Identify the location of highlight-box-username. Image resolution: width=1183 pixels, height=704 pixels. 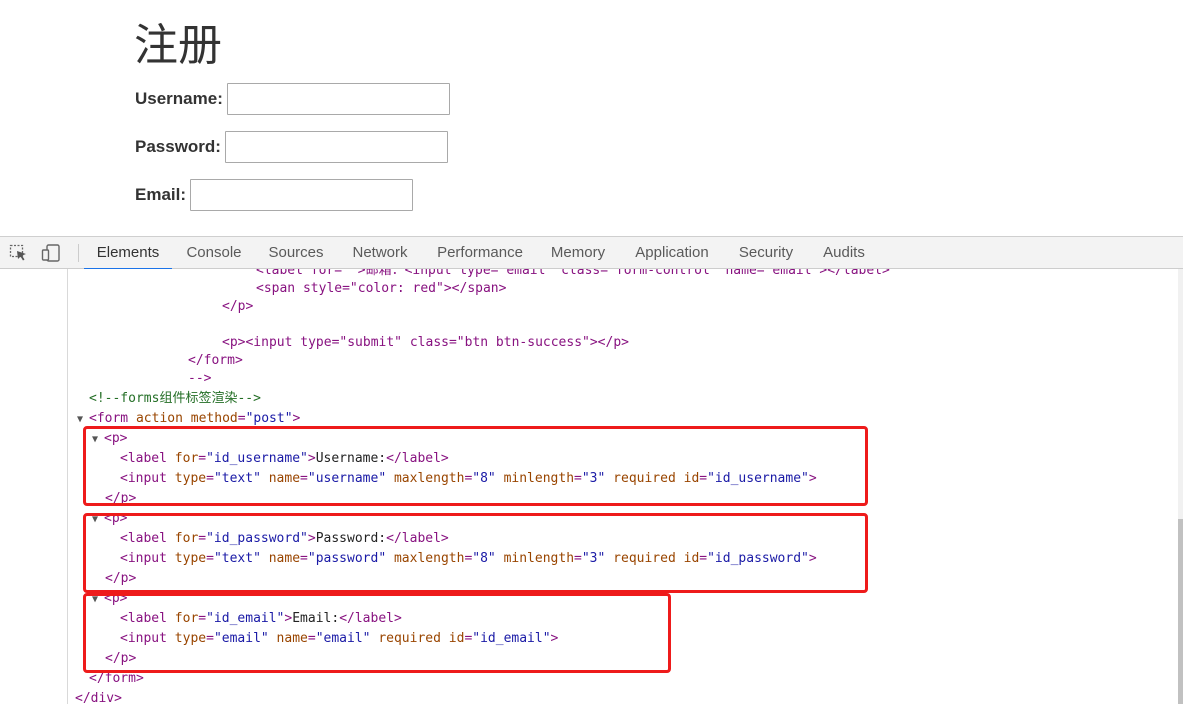
(475, 466).